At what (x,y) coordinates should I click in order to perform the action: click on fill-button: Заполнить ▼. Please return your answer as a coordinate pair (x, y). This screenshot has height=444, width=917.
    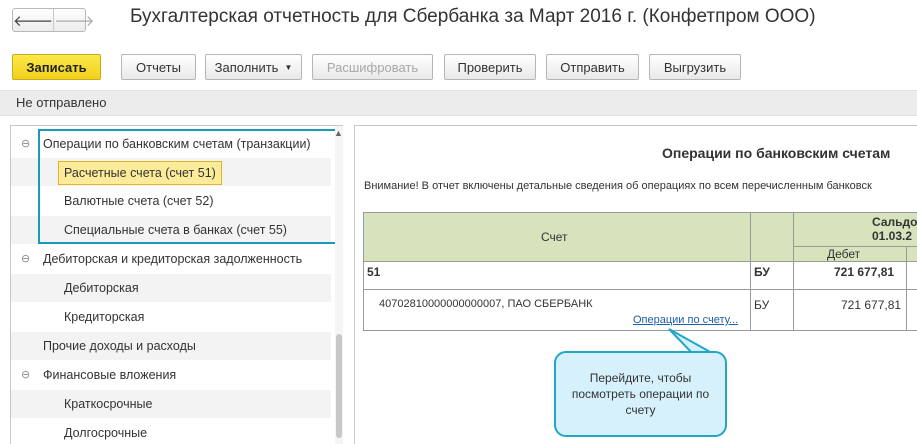
    Looking at the image, I should click on (253, 67).